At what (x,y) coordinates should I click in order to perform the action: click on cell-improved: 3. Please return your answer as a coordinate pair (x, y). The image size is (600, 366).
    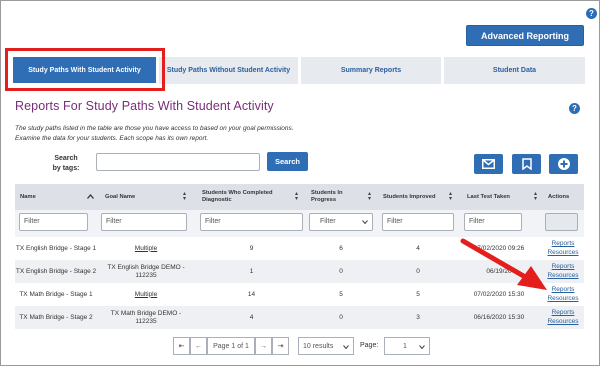
    Looking at the image, I should click on (418, 317).